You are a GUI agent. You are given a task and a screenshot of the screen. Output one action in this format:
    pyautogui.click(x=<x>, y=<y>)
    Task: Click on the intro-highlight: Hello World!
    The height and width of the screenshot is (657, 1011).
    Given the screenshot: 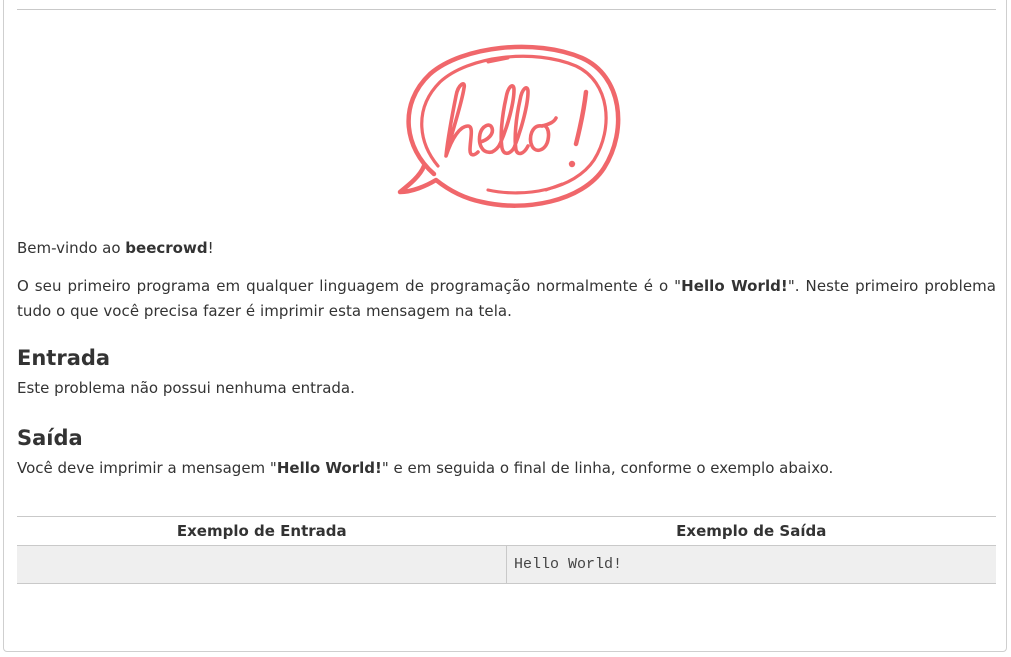 What is the action you would take?
    pyautogui.click(x=734, y=286)
    